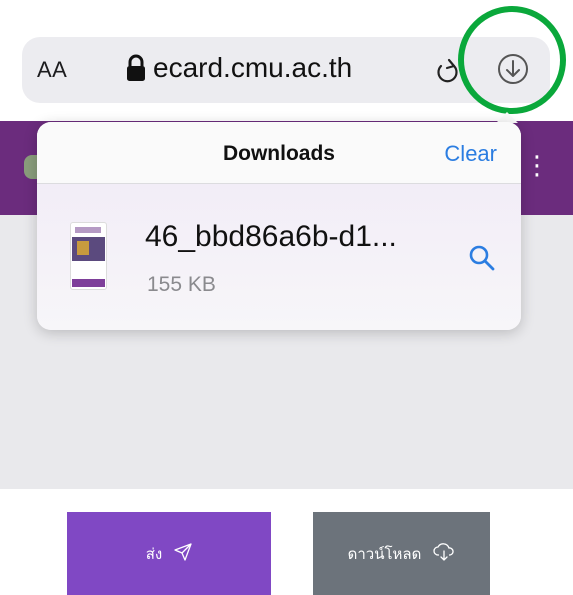 Image resolution: width=573 pixels, height=595 pixels. What do you see at coordinates (31, 167) in the screenshot?
I see `page-logo-partial` at bounding box center [31, 167].